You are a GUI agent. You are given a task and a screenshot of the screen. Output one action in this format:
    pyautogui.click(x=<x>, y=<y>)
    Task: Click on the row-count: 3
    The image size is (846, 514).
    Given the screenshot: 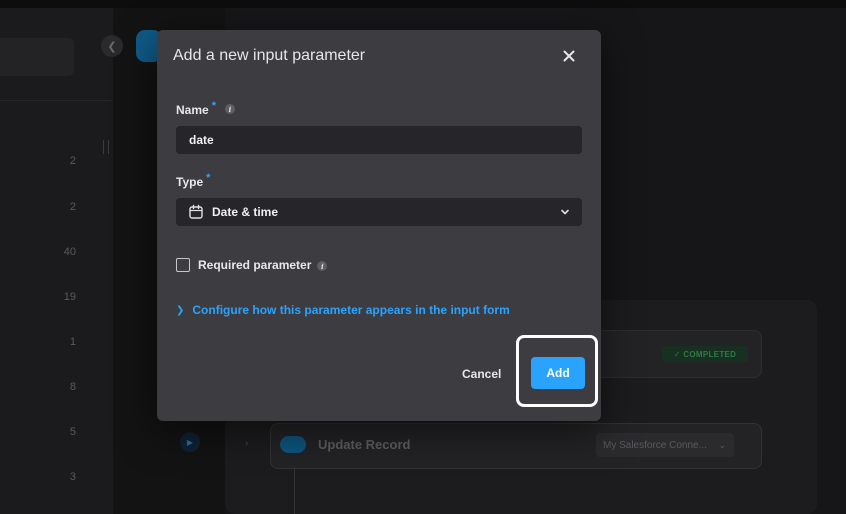 What is the action you would take?
    pyautogui.click(x=72, y=477)
    